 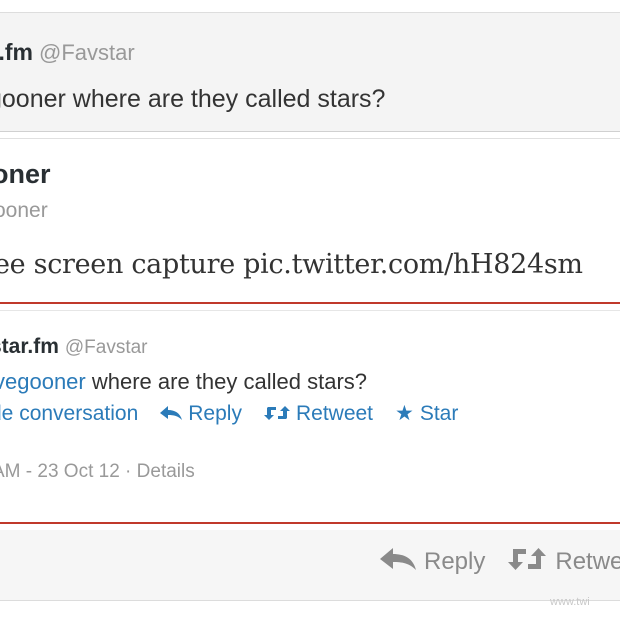 I want to click on bottom-action-bar: Reply Retwe, so click(x=310, y=565).